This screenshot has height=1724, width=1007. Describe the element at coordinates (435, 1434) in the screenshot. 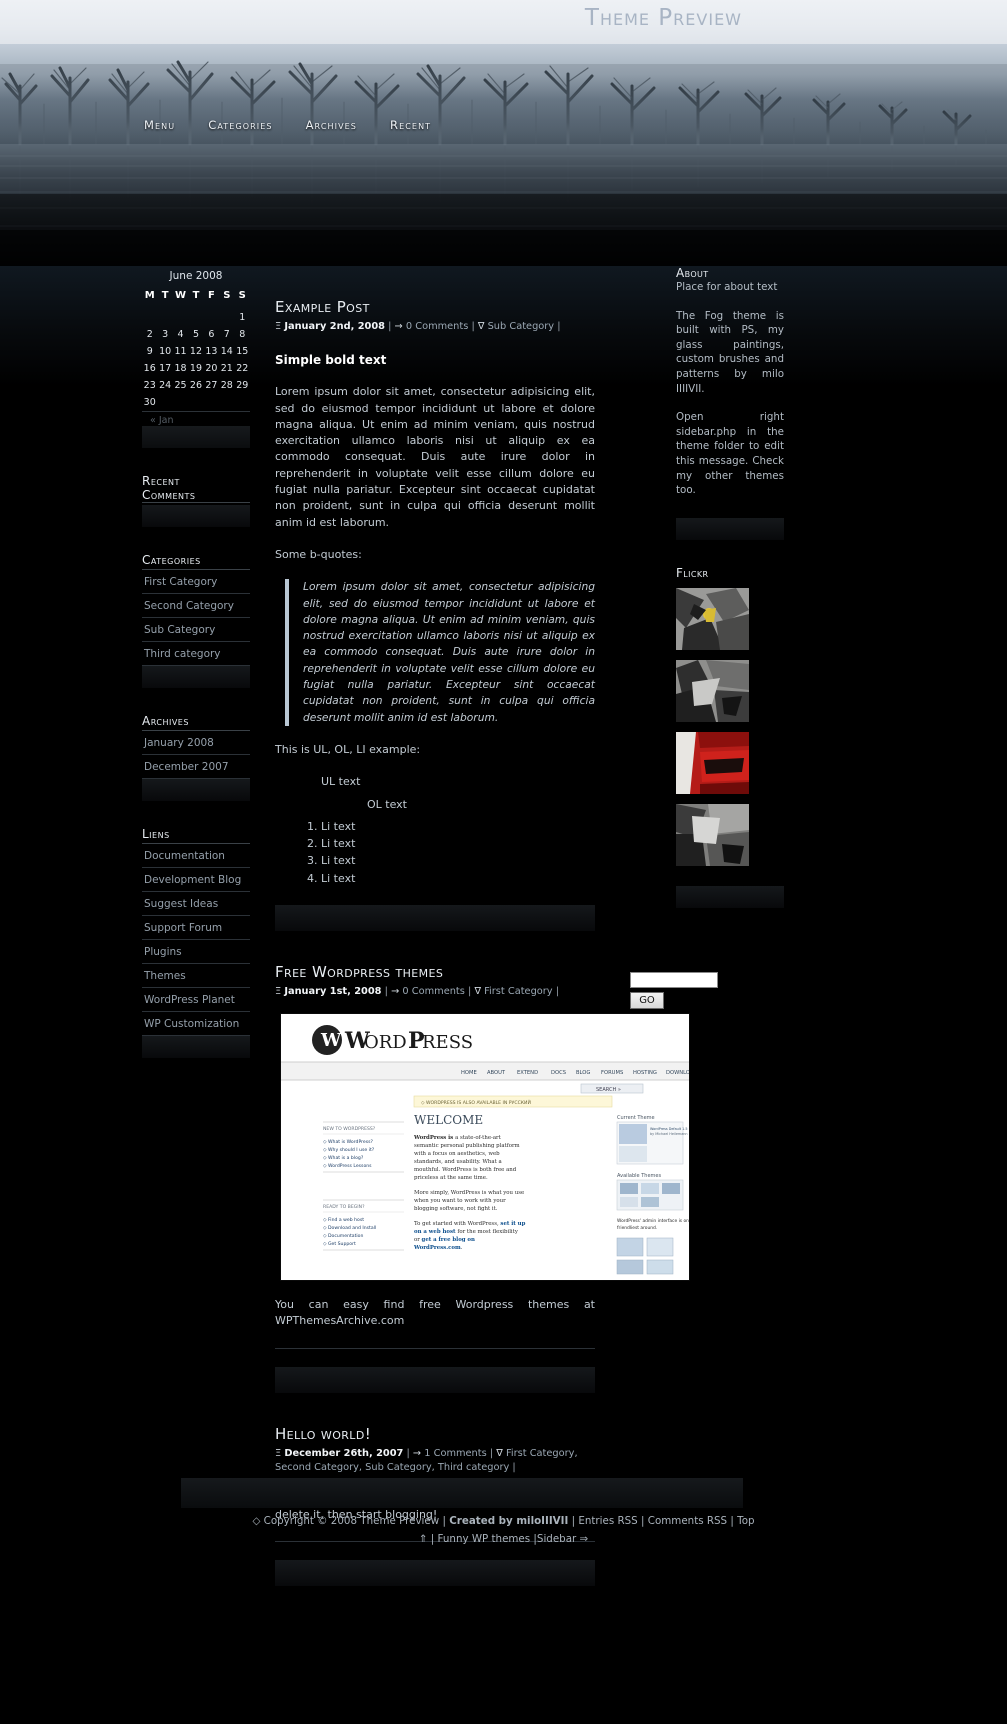

I see `post-title-3: Hello world!` at that location.